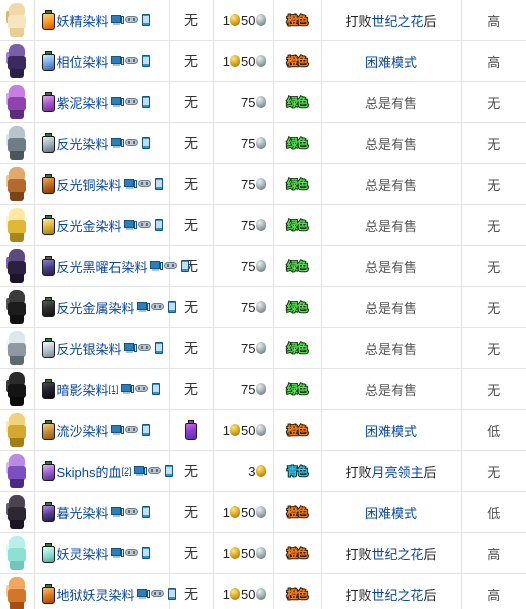  What do you see at coordinates (83, 61) in the screenshot?
I see `item-link: 相位染料` at bounding box center [83, 61].